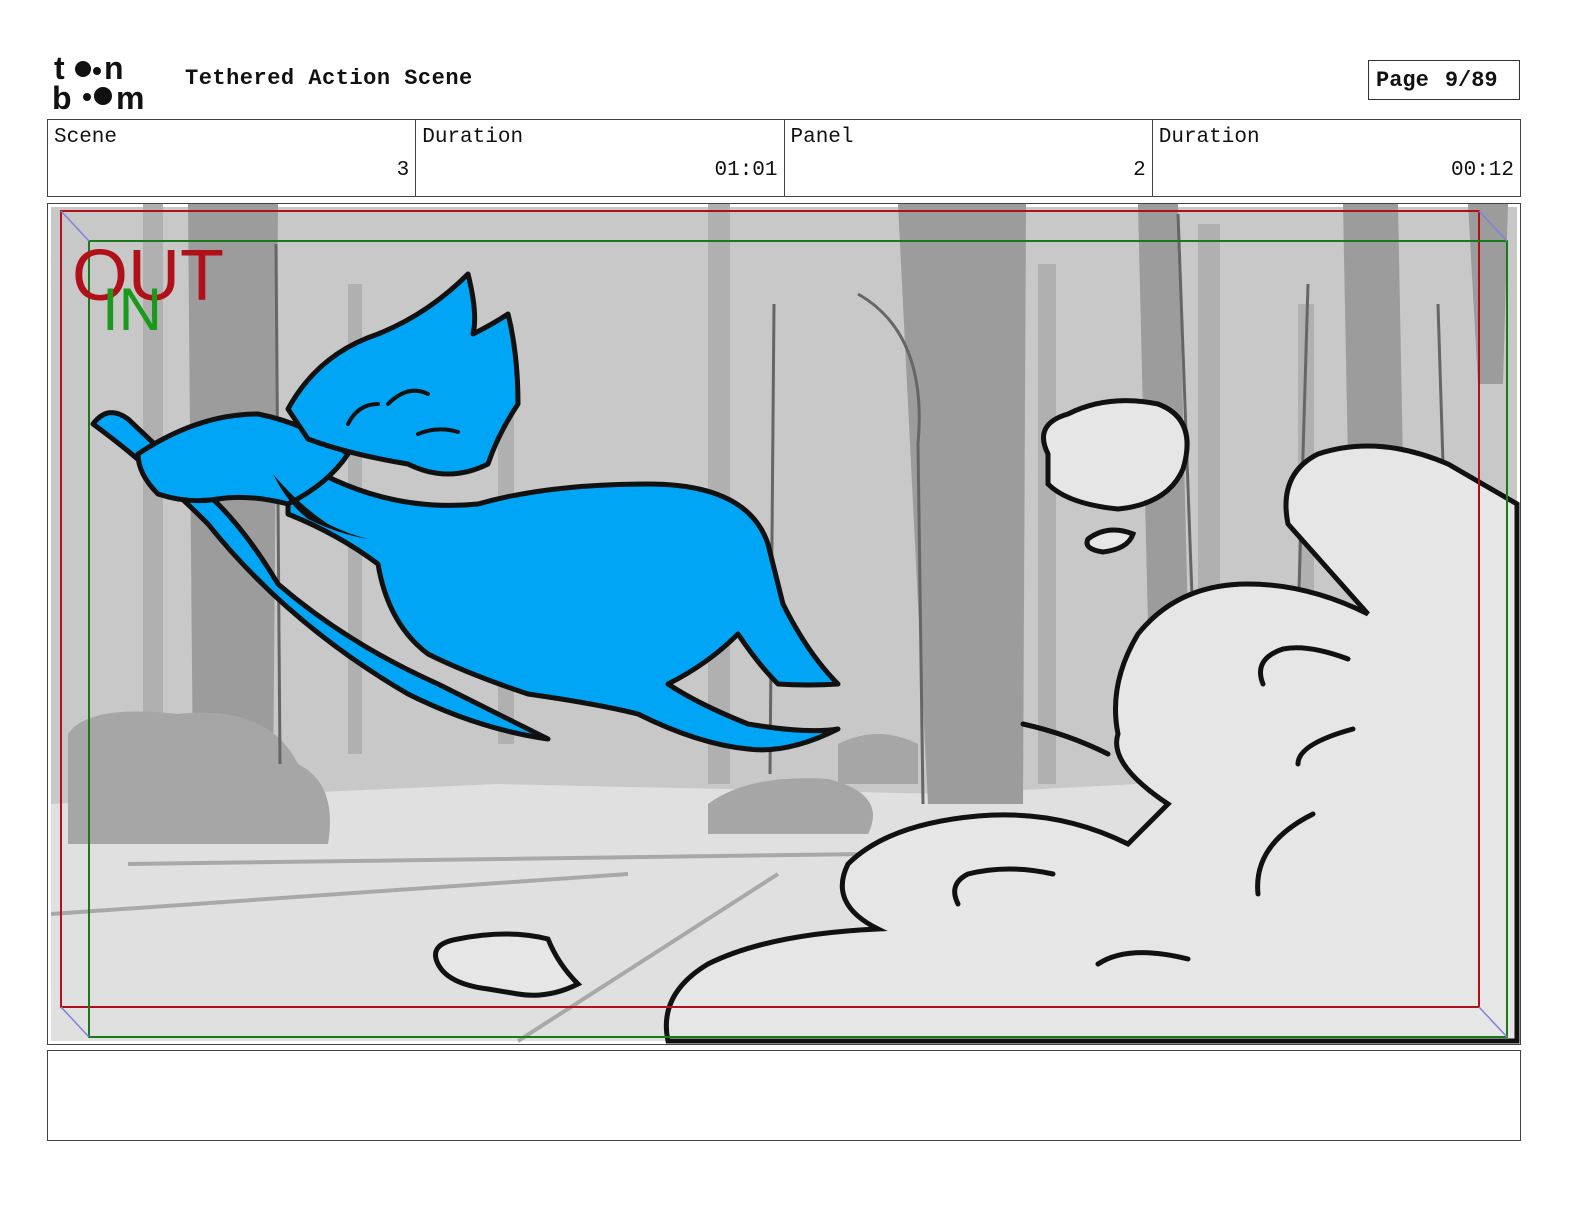 The height and width of the screenshot is (1224, 1584). What do you see at coordinates (784, 1095) in the screenshot?
I see `panel-notes` at bounding box center [784, 1095].